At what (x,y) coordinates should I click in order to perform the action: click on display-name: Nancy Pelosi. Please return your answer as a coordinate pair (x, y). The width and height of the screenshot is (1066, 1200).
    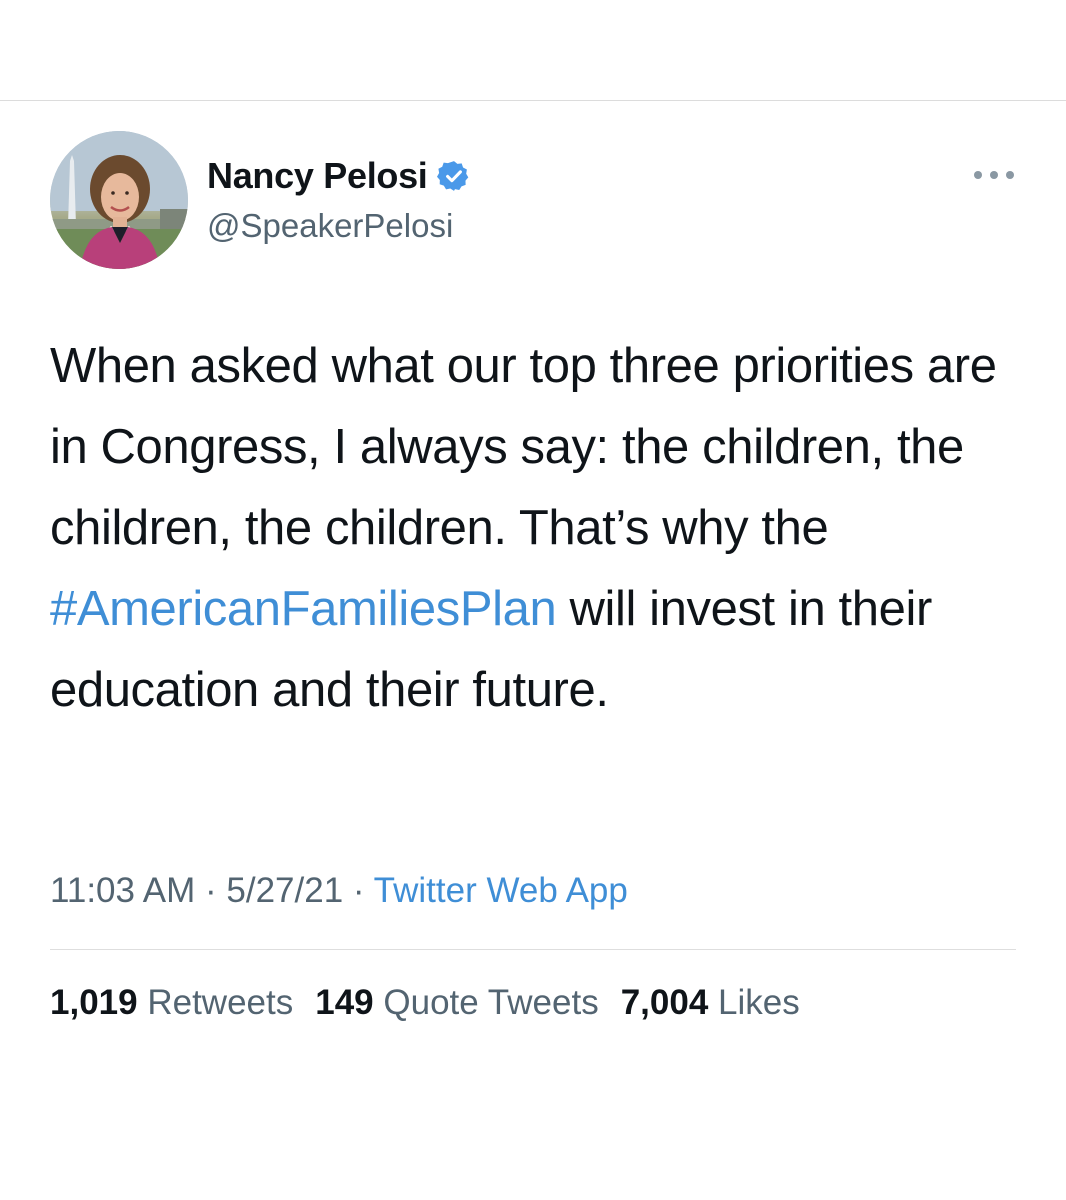
    Looking at the image, I should click on (317, 176).